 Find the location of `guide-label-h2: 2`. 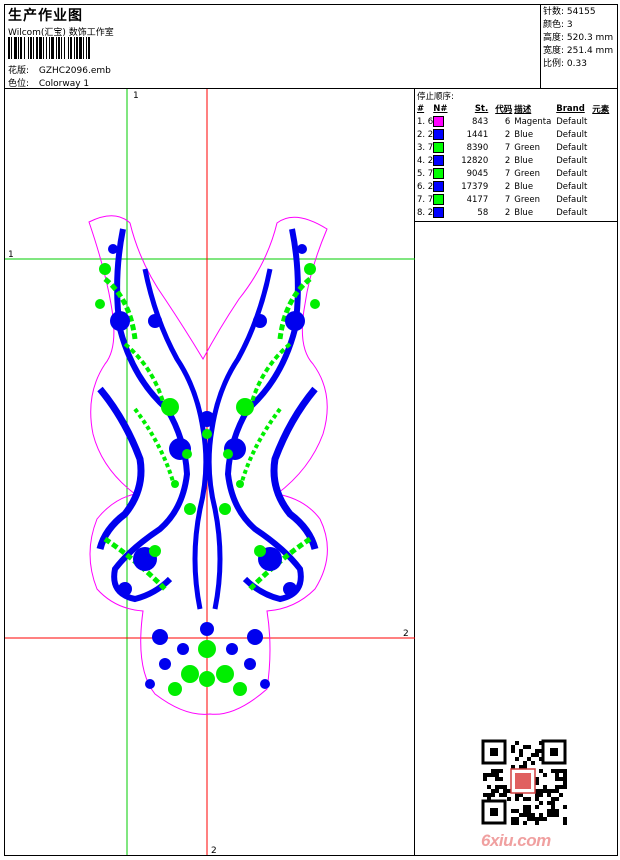

guide-label-h2: 2 is located at coordinates (406, 634).